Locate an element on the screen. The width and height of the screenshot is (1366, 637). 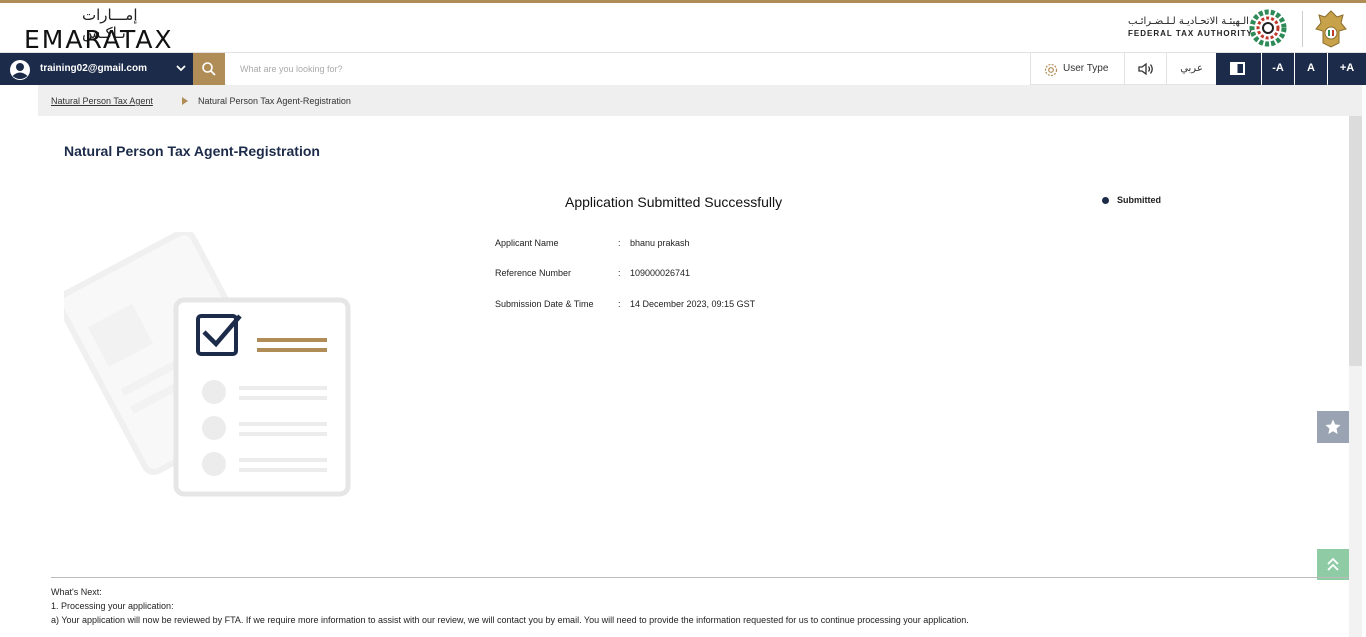
user-menu-button: training02@gmail.com is located at coordinates (96, 69).